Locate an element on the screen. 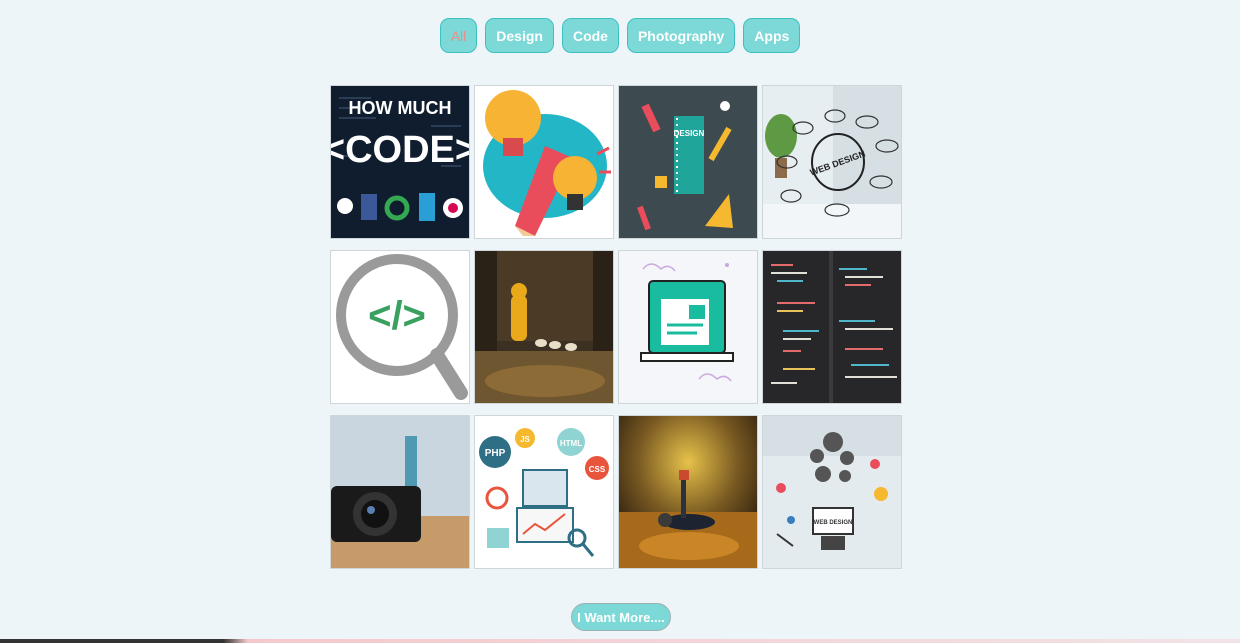 The width and height of the screenshot is (1240, 643). gallery-item-web-design-gears: WEB DESIGN is located at coordinates (832, 492).